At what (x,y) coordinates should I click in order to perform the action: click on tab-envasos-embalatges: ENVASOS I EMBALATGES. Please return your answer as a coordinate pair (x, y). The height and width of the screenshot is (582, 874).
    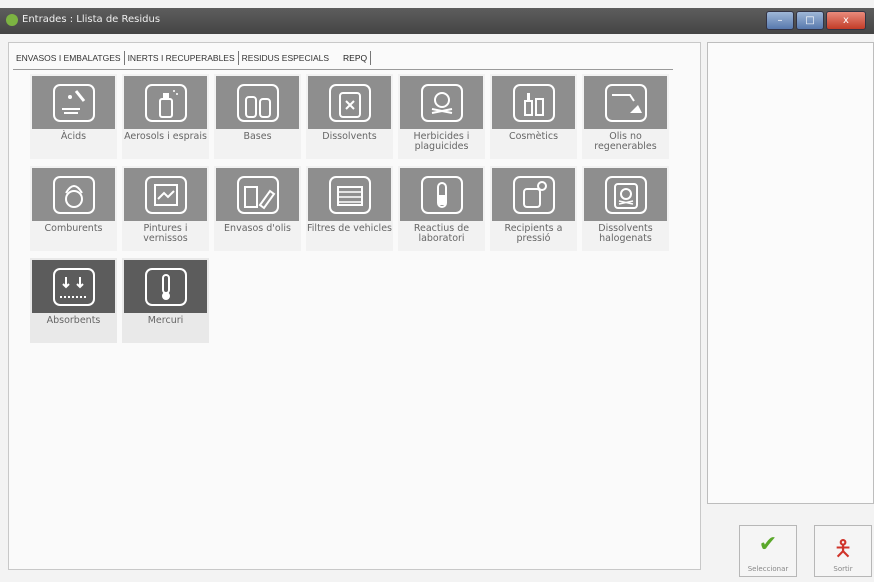
    Looking at the image, I should click on (68, 58).